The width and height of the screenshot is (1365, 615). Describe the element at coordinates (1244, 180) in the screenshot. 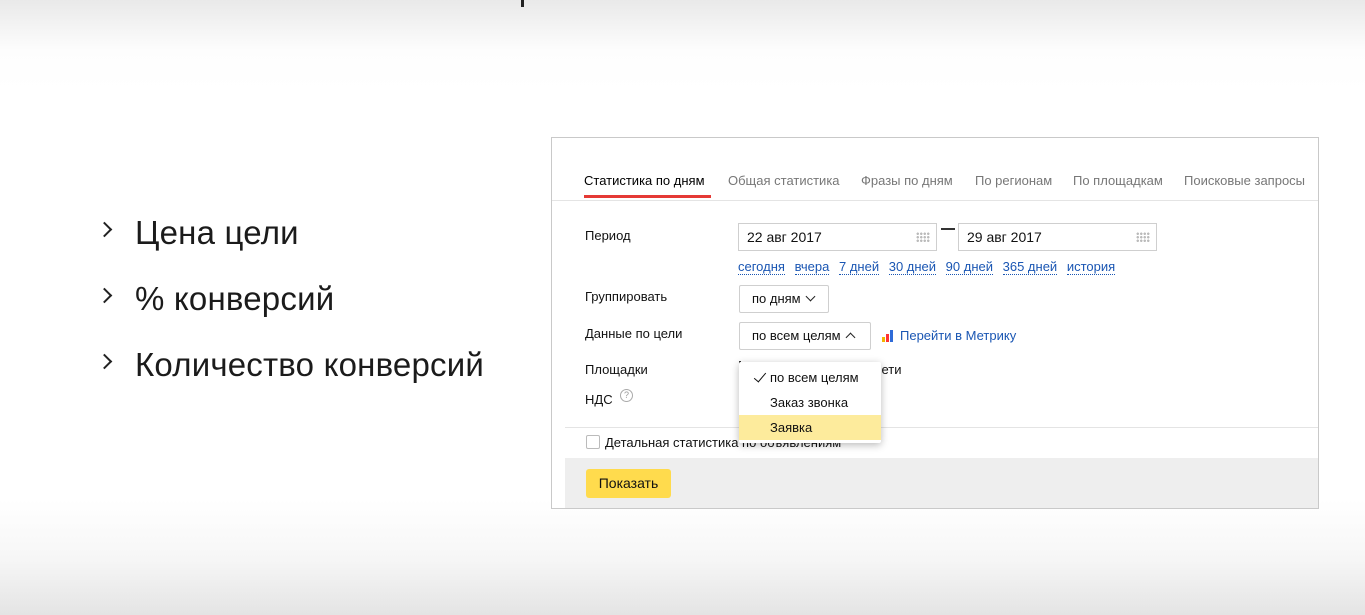

I see `tab-search-queries: Поисковые запросы` at that location.